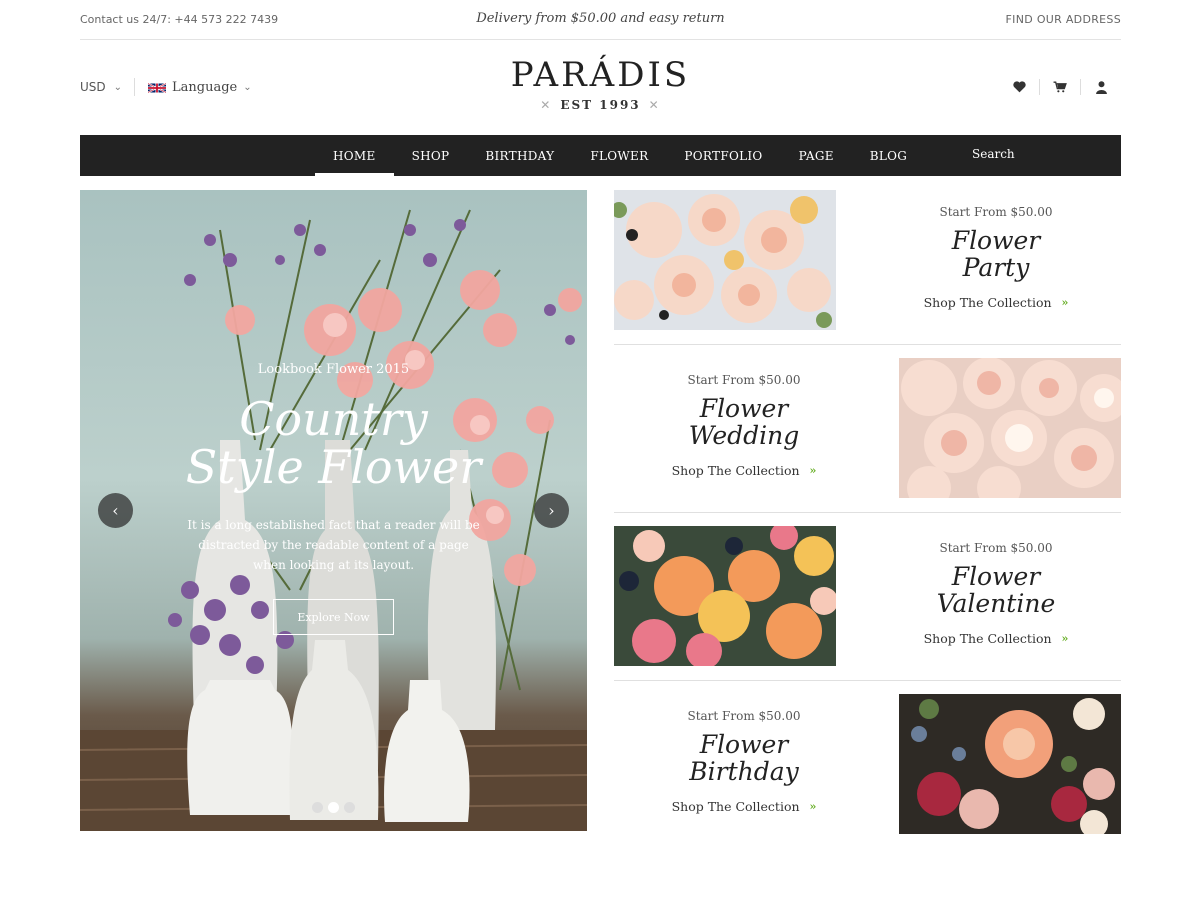 This screenshot has width=1200, height=900. I want to click on nav-item-home: HOME, so click(354, 155).